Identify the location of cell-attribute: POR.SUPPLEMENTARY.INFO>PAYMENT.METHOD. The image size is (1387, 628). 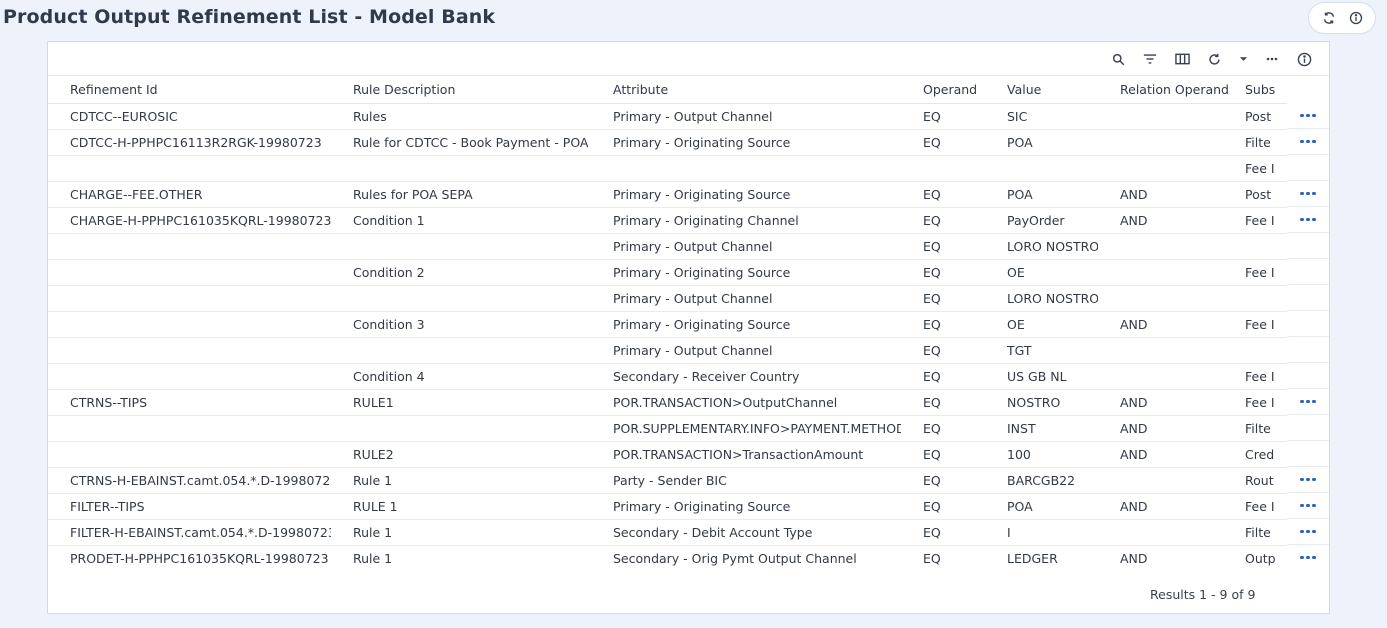
(746, 428).